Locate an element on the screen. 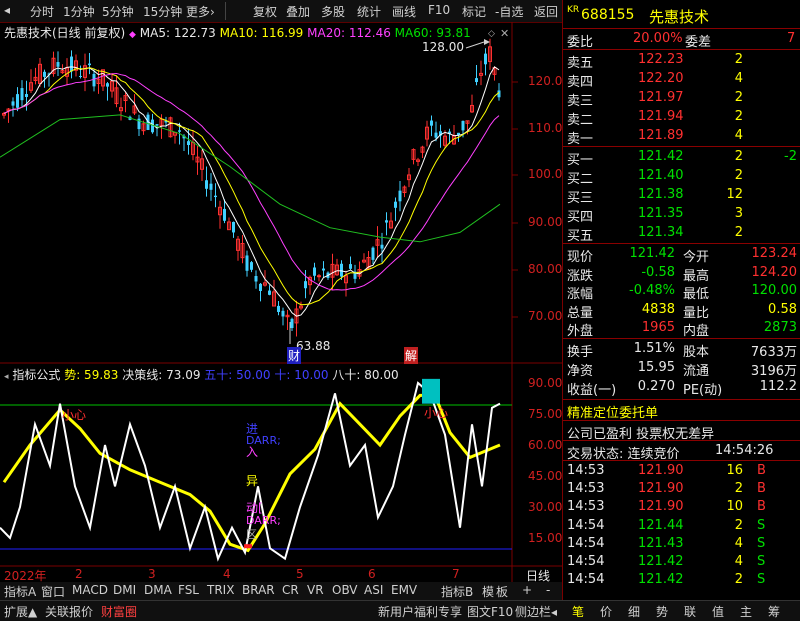 Image resolution: width=800 pixels, height=621 pixels. tab-dmi: DMI is located at coordinates (124, 590).